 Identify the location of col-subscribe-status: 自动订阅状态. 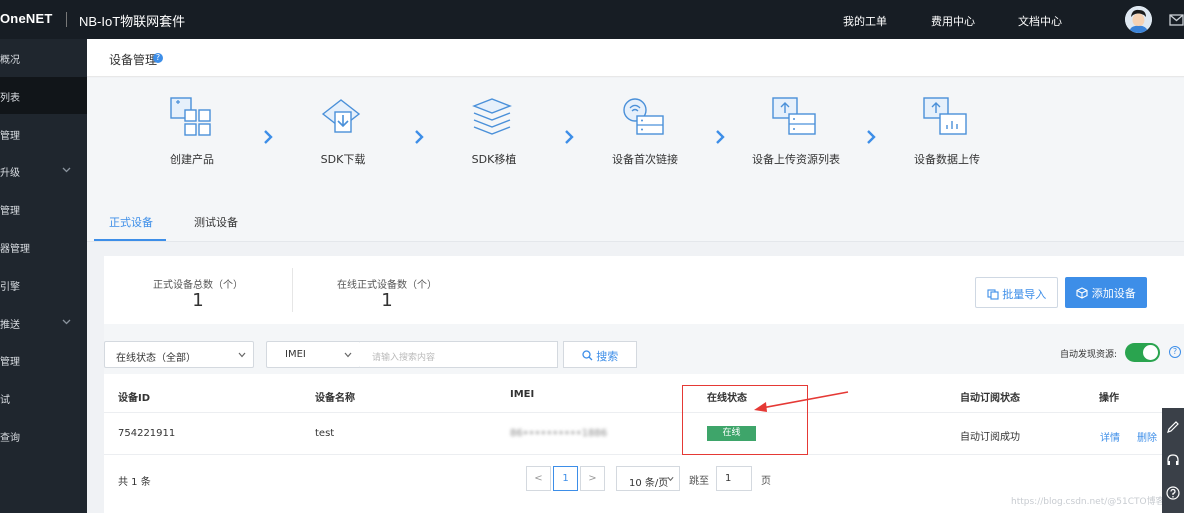
(990, 398).